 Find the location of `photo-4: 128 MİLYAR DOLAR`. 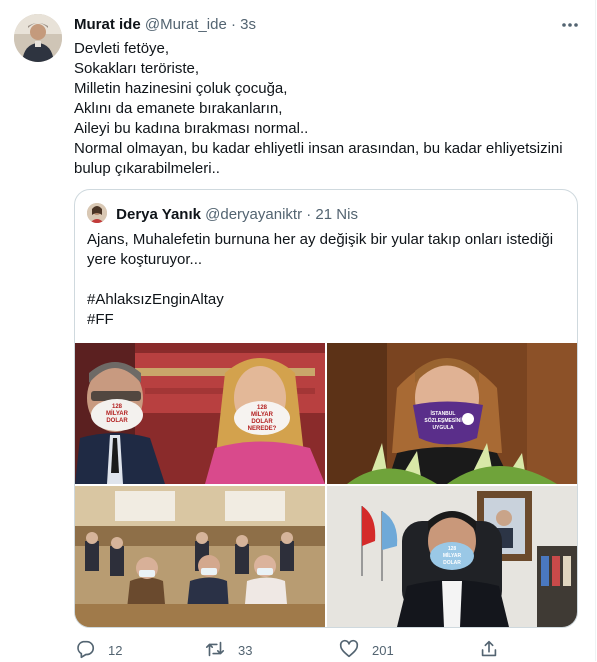

photo-4: 128 MİLYAR DOLAR is located at coordinates (452, 556).